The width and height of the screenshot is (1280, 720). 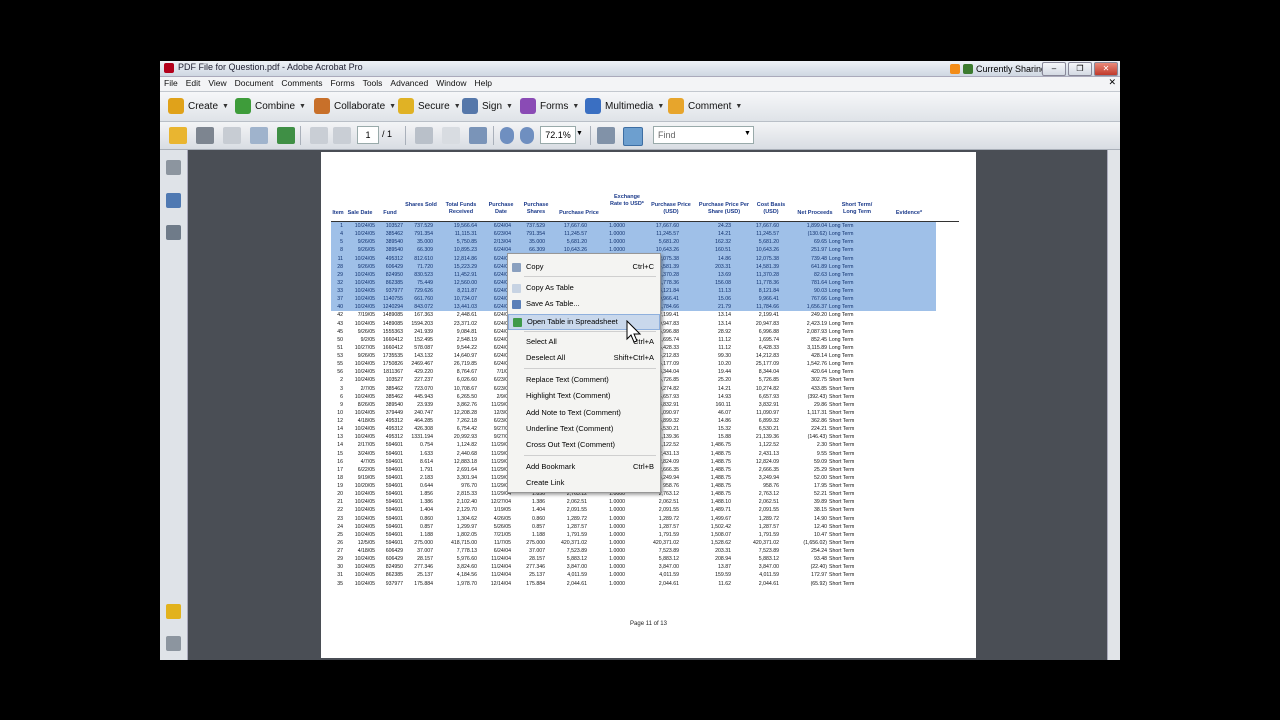 What do you see at coordinates (205, 135) in the screenshot?
I see `print-icon` at bounding box center [205, 135].